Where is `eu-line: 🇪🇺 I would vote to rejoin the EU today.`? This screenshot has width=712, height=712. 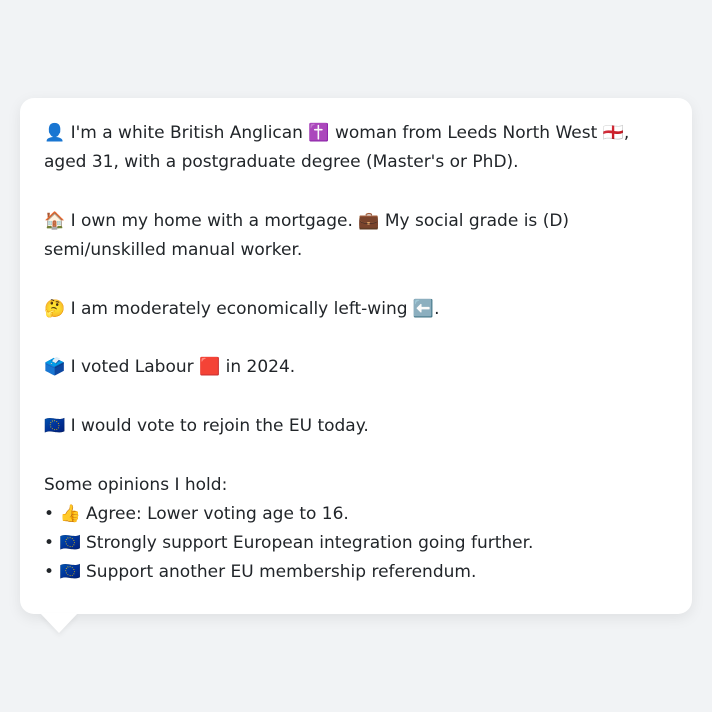
eu-line: 🇪🇺 I would vote to rejoin the EU today. is located at coordinates (356, 426).